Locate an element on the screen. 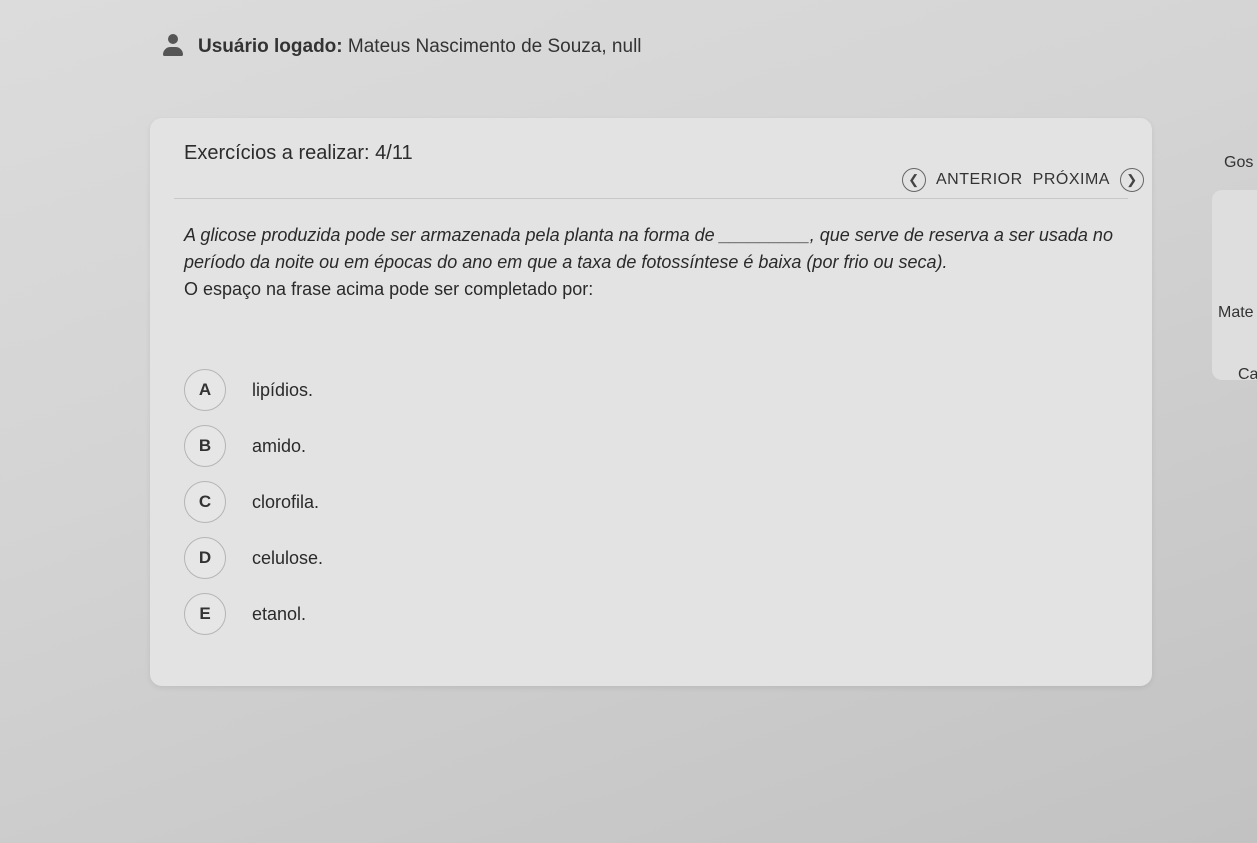 This screenshot has height=843, width=1257. next-button: PRÓXIMA is located at coordinates (1071, 180).